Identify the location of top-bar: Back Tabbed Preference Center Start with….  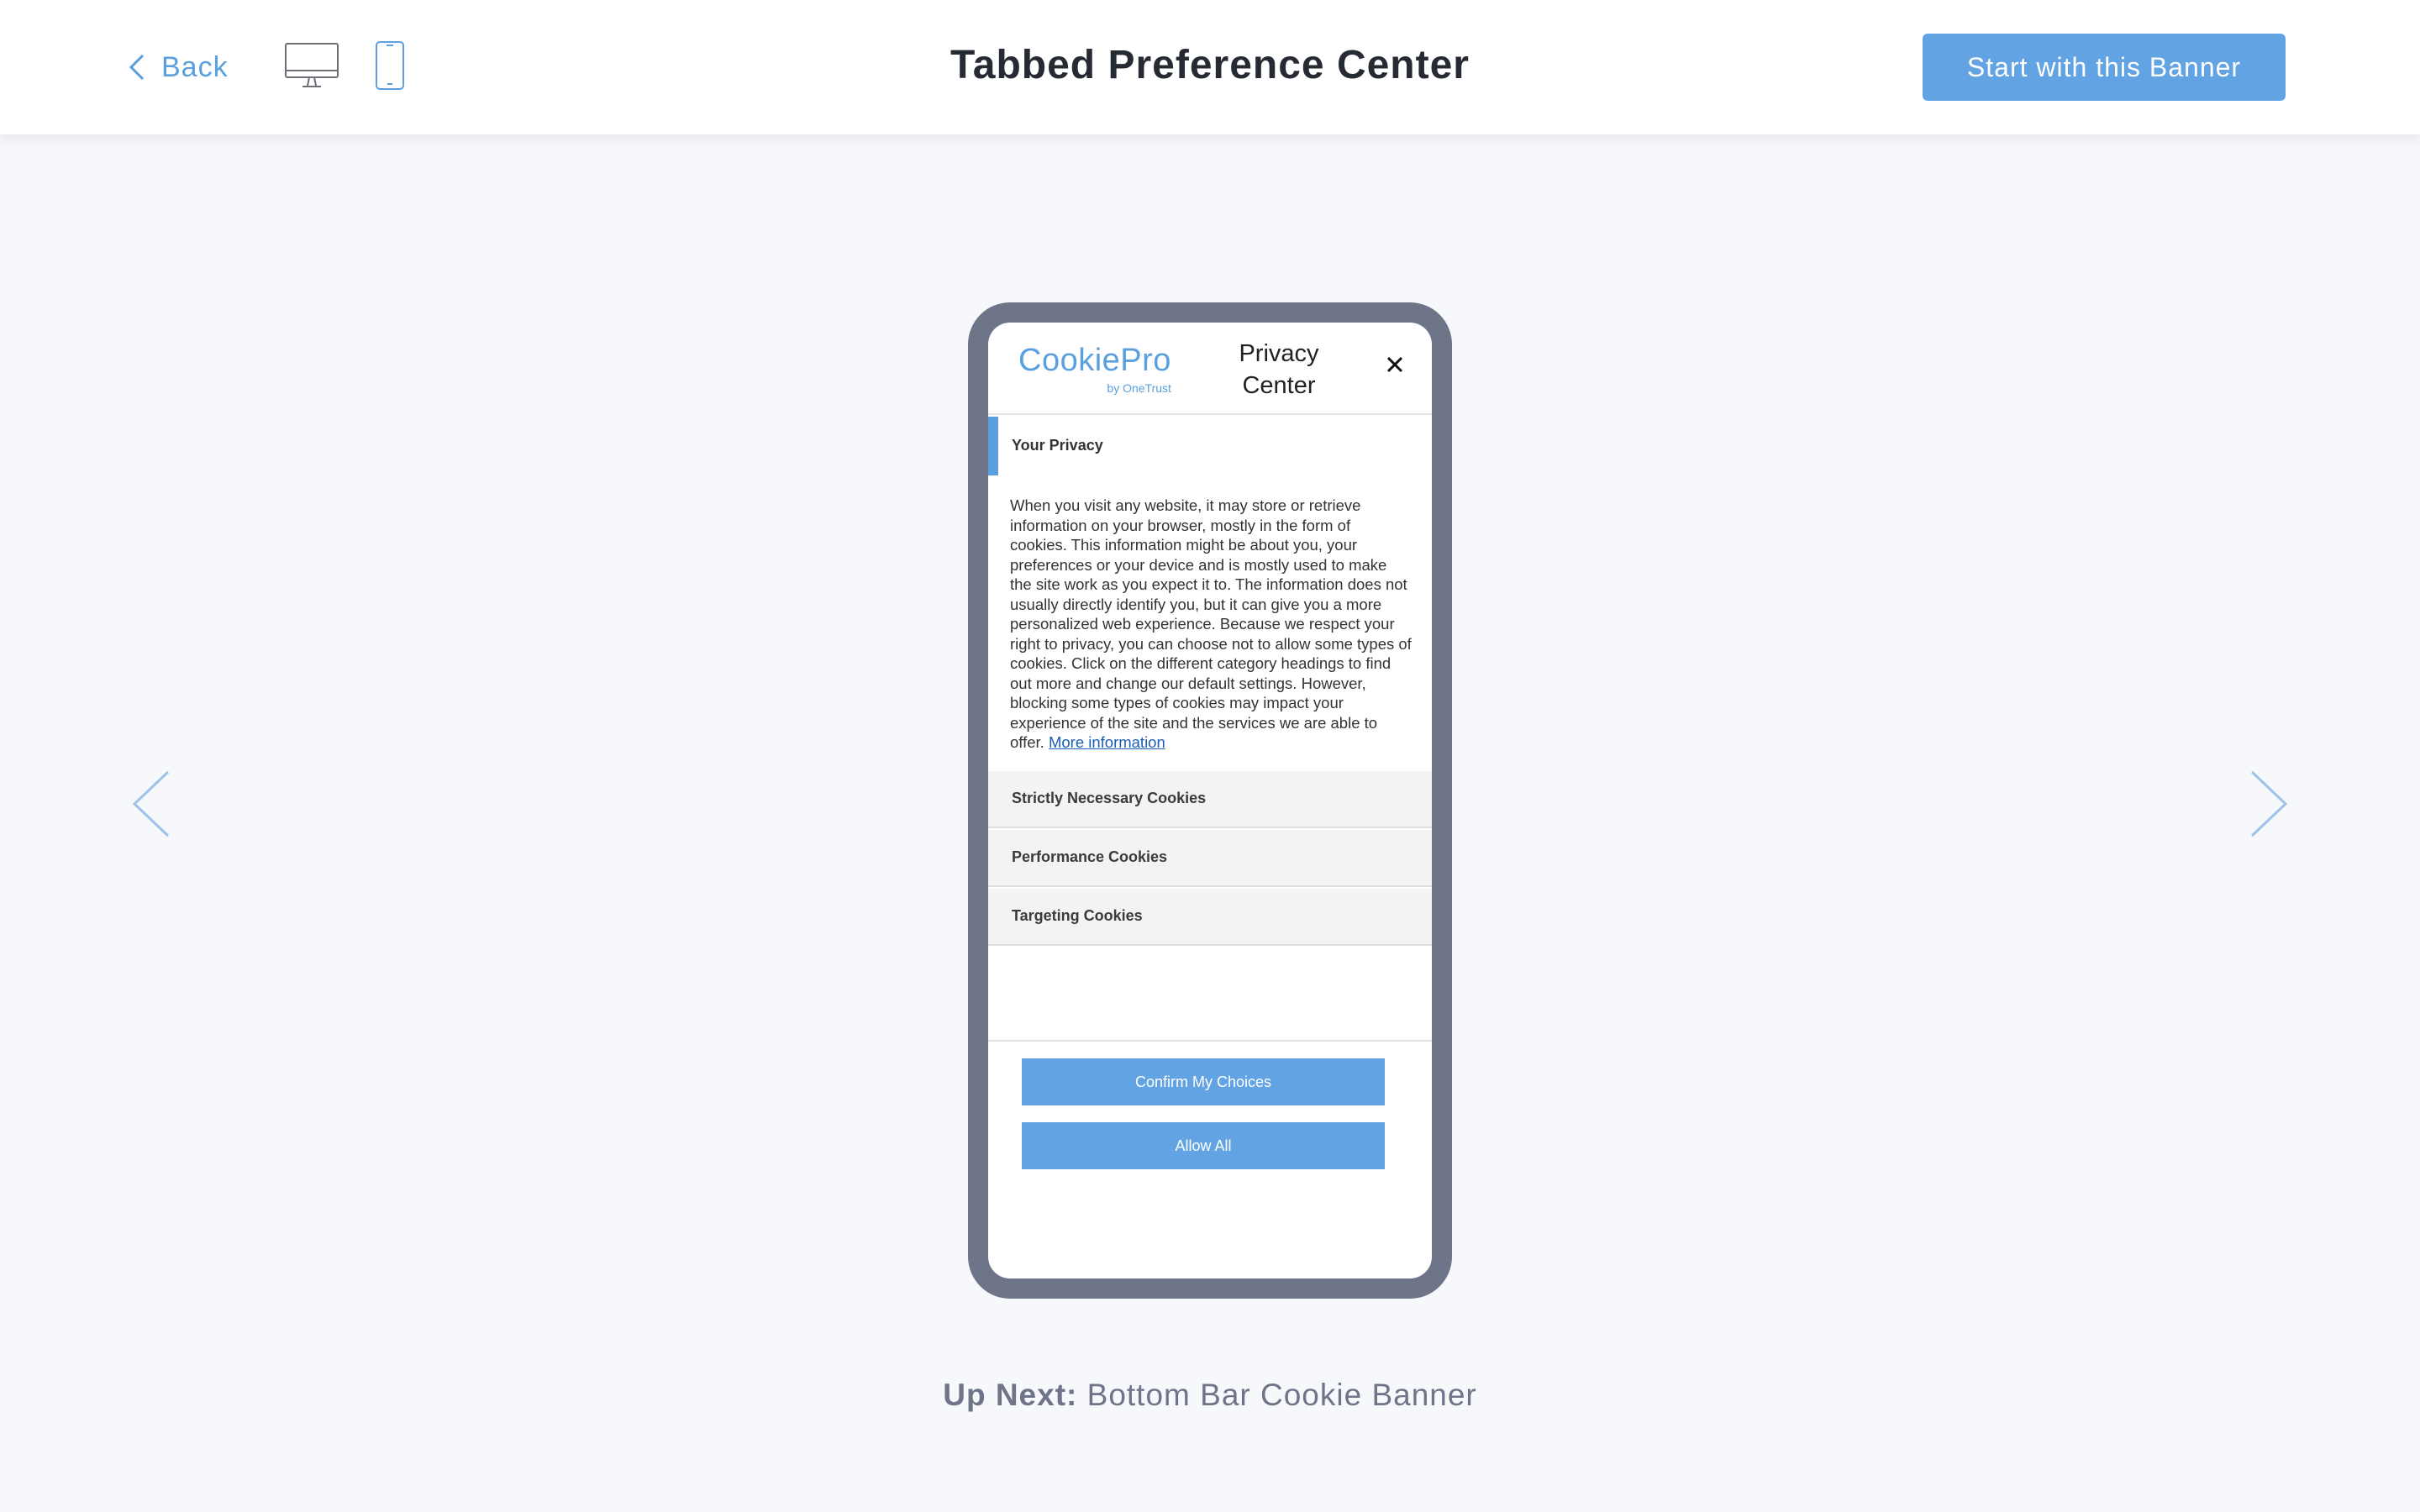
(1210, 67).